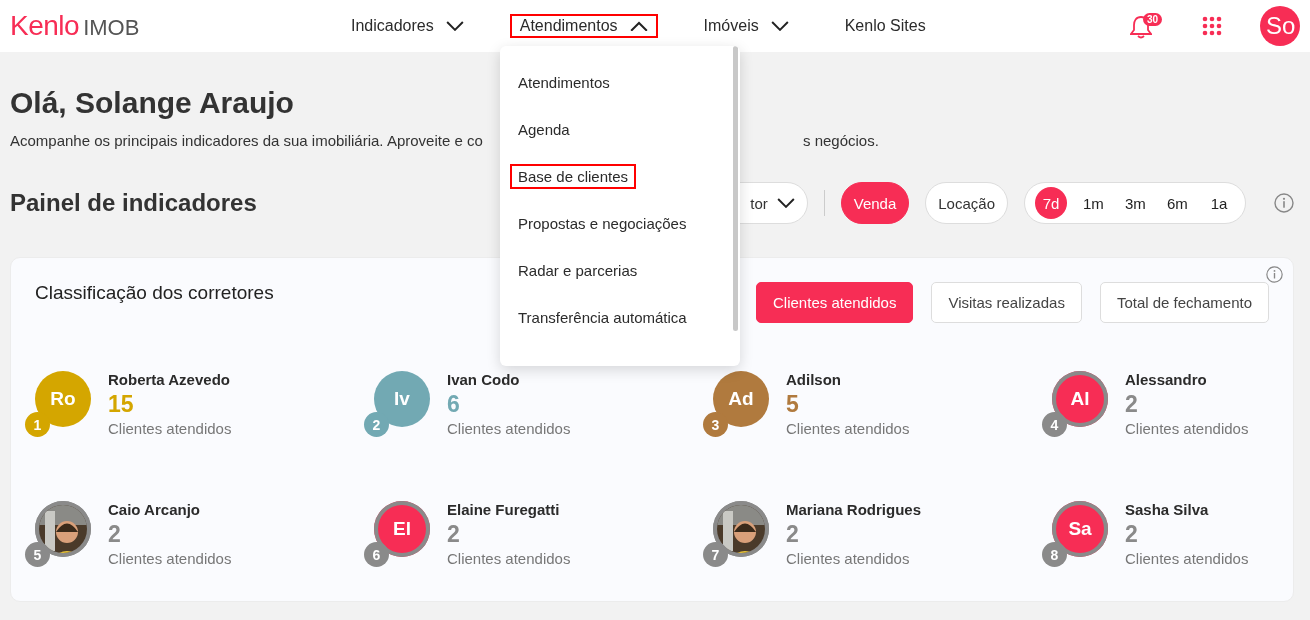 This screenshot has height=620, width=1310. What do you see at coordinates (966, 203) in the screenshot?
I see `business-toggle: Locação` at bounding box center [966, 203].